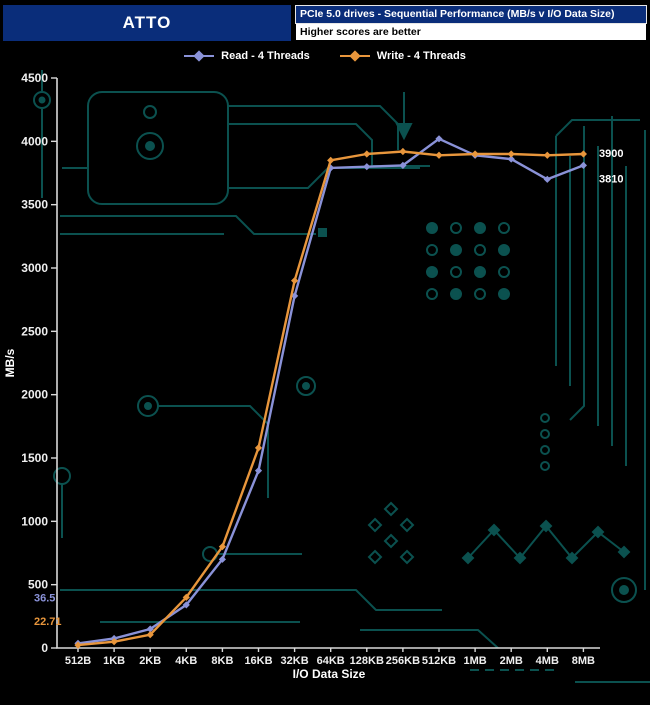  Describe the element at coordinates (403, 661) in the screenshot. I see `x-tick-label: 256KB` at that location.